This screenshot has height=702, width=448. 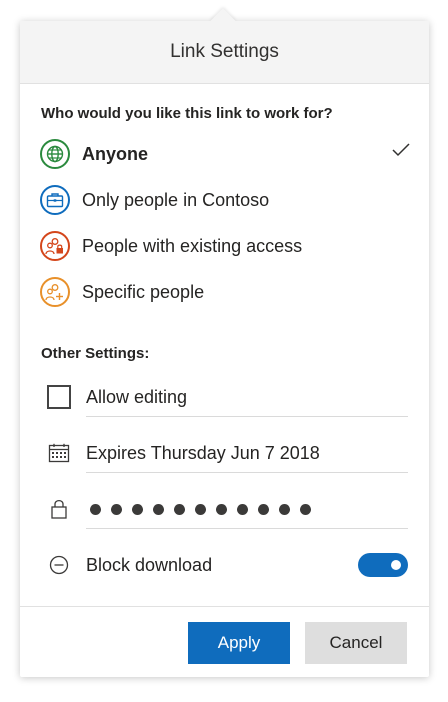 What do you see at coordinates (396, 565) in the screenshot?
I see `toggle-knob` at bounding box center [396, 565].